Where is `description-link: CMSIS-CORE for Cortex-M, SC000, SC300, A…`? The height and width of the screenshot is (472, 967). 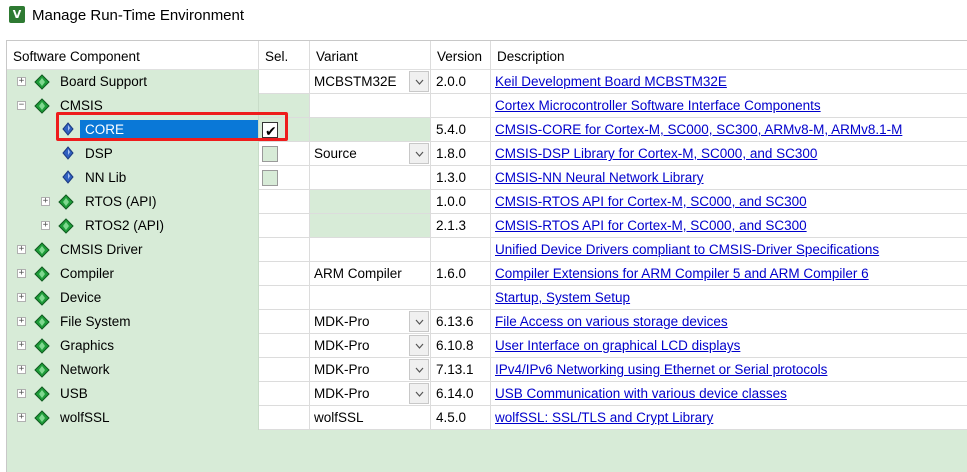
description-link: CMSIS-CORE for Cortex-M, SC000, SC300, A… is located at coordinates (729, 130).